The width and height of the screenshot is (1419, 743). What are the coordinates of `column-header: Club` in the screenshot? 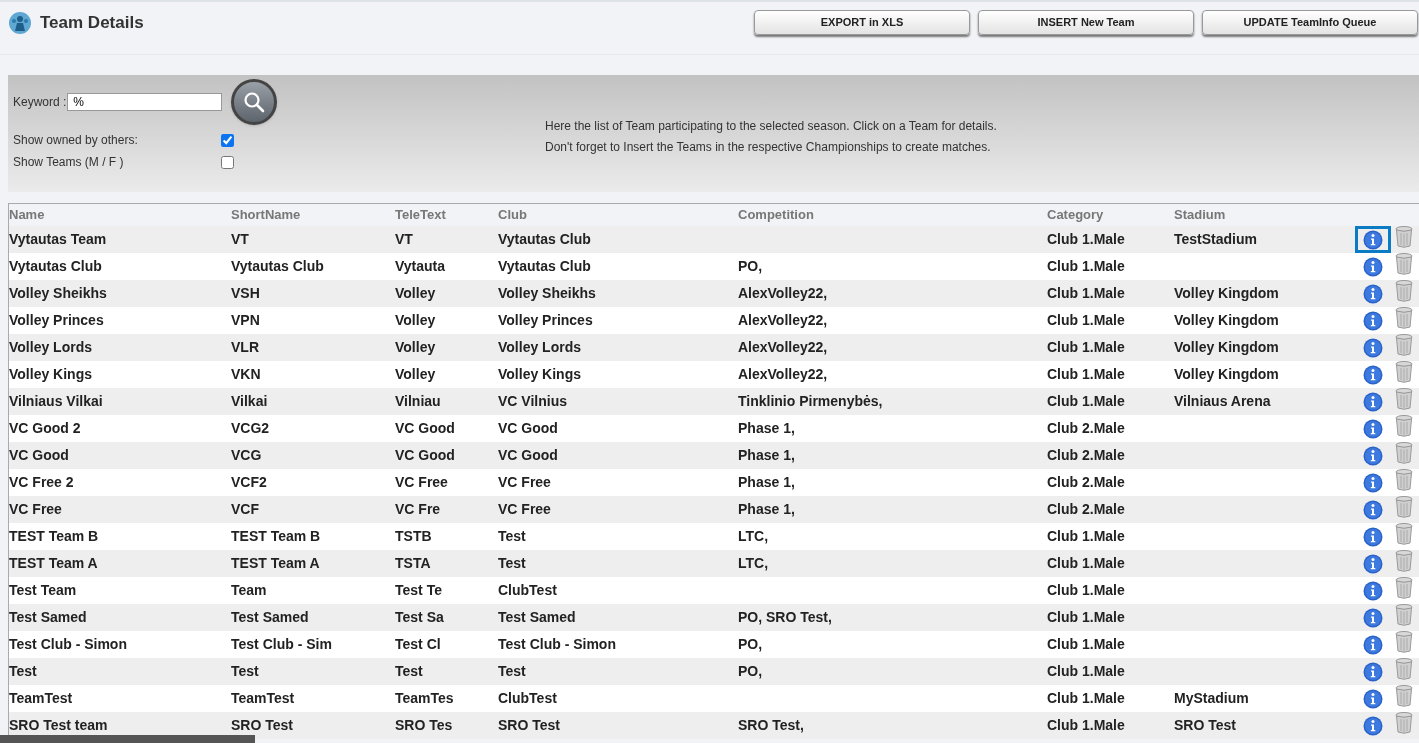 It's located at (618, 215).